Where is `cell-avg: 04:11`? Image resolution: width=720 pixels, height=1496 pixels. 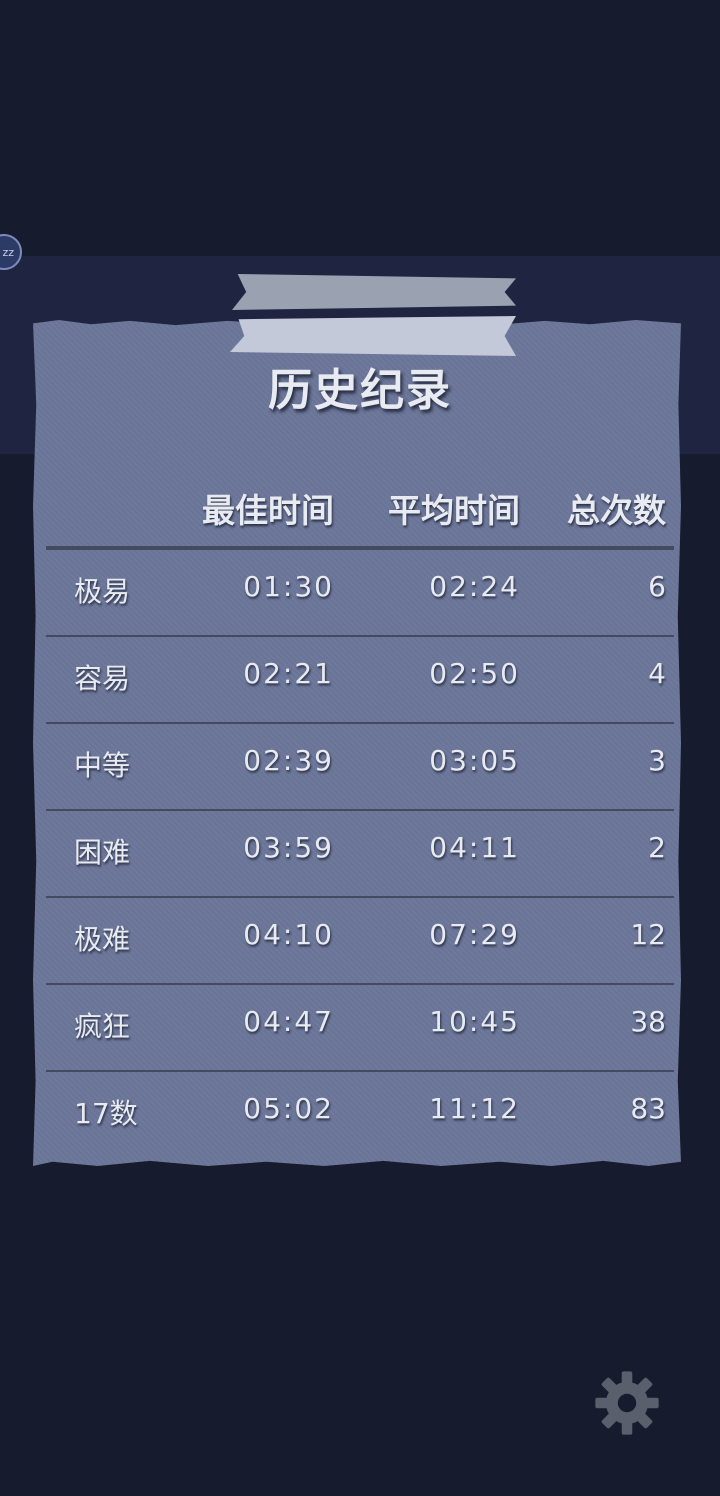 cell-avg: 04:11 is located at coordinates (474, 847).